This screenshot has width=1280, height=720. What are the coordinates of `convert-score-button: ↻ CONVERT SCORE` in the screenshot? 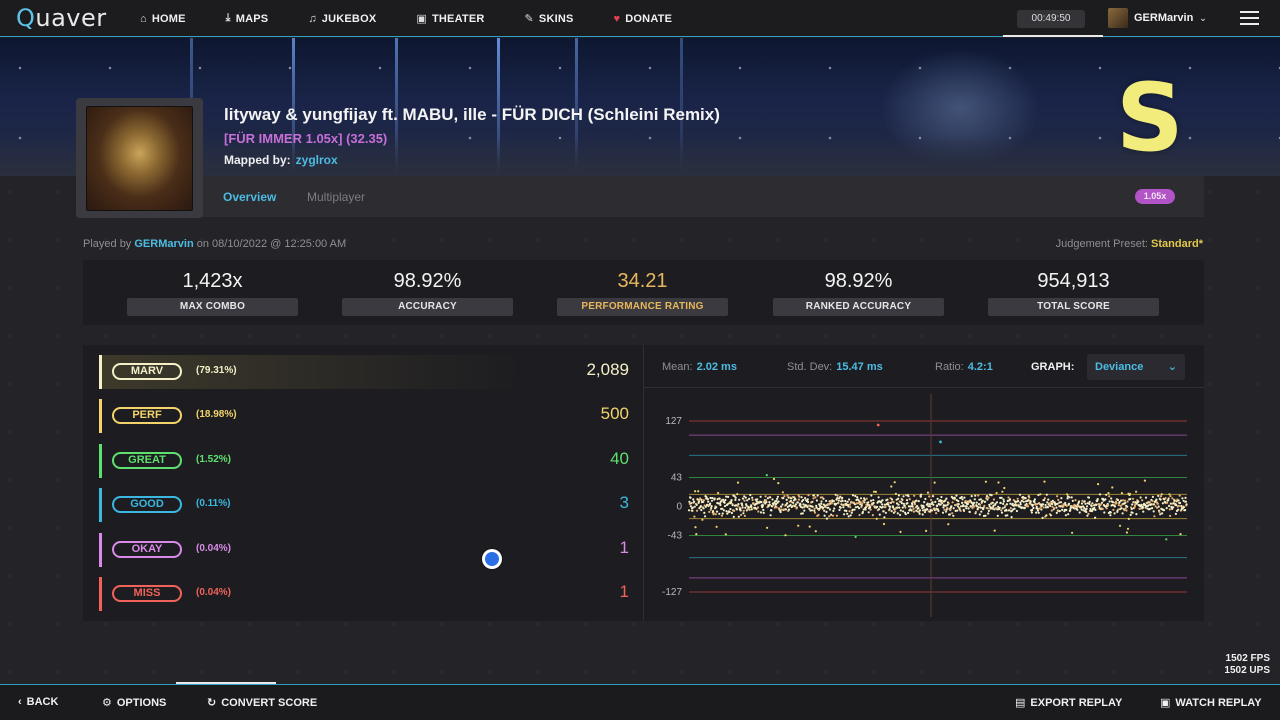 It's located at (262, 703).